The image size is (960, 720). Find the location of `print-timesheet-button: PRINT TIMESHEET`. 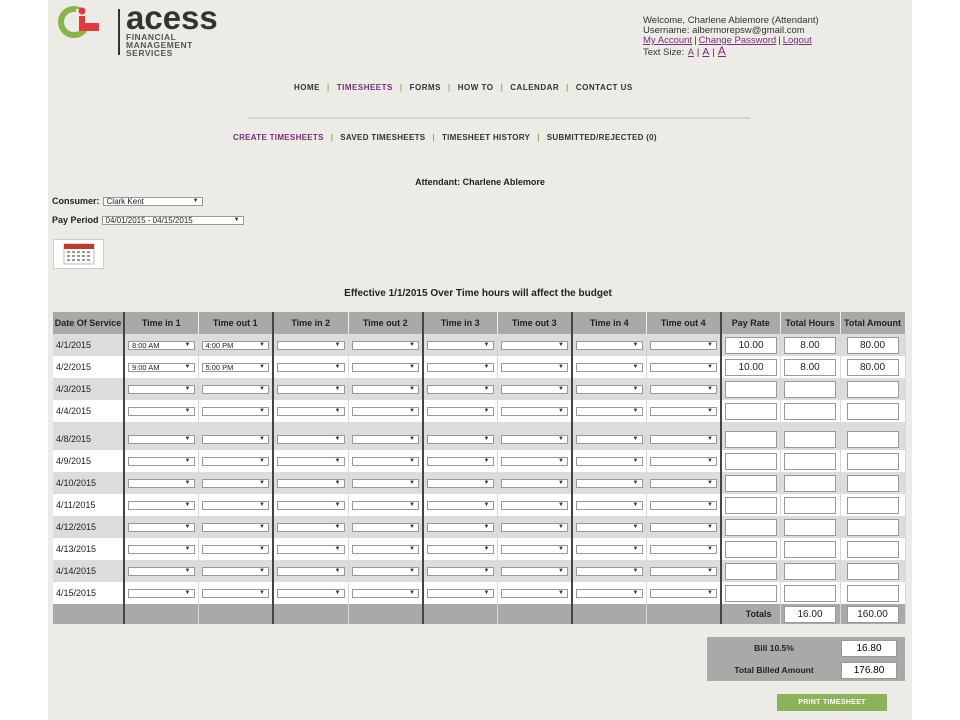

print-timesheet-button: PRINT TIMESHEET is located at coordinates (832, 702).